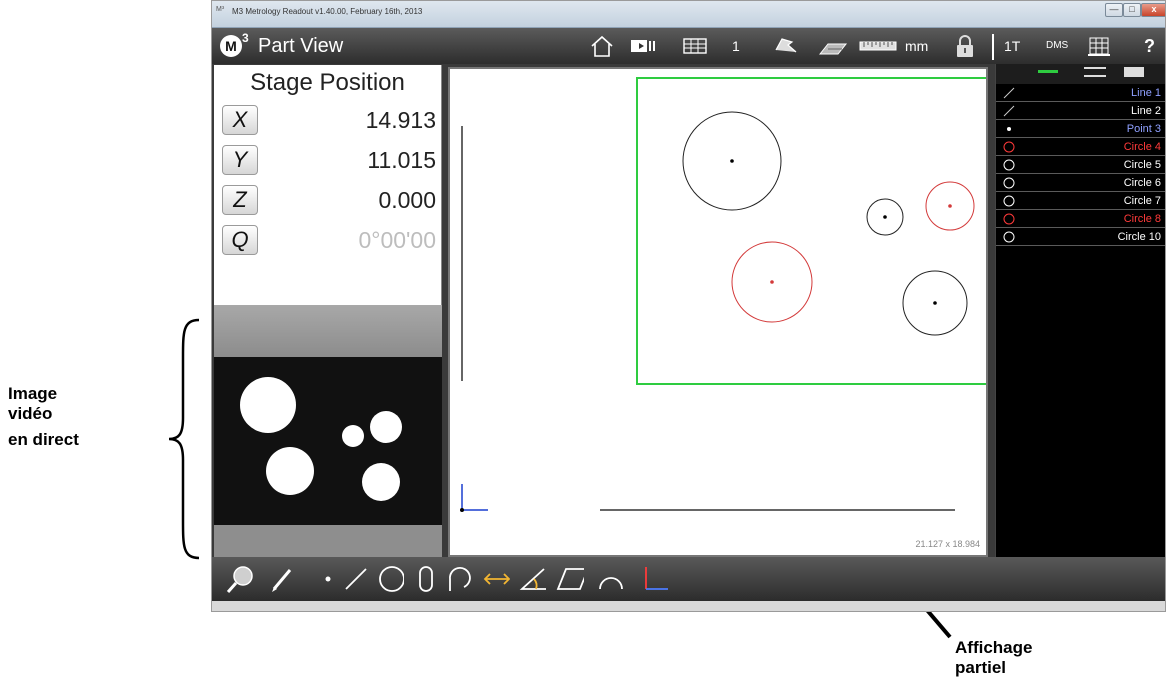  Describe the element at coordinates (688, 579) in the screenshot. I see `measure-toolbar` at that location.